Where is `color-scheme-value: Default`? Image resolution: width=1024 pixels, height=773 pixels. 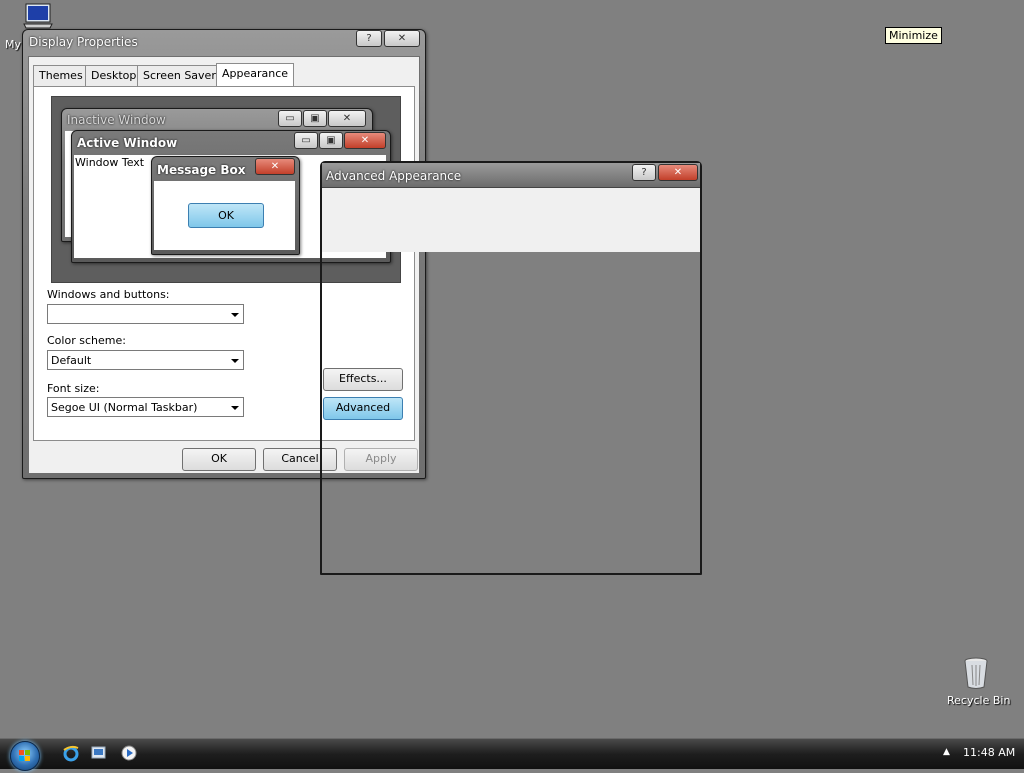
color-scheme-value: Default is located at coordinates (71, 360).